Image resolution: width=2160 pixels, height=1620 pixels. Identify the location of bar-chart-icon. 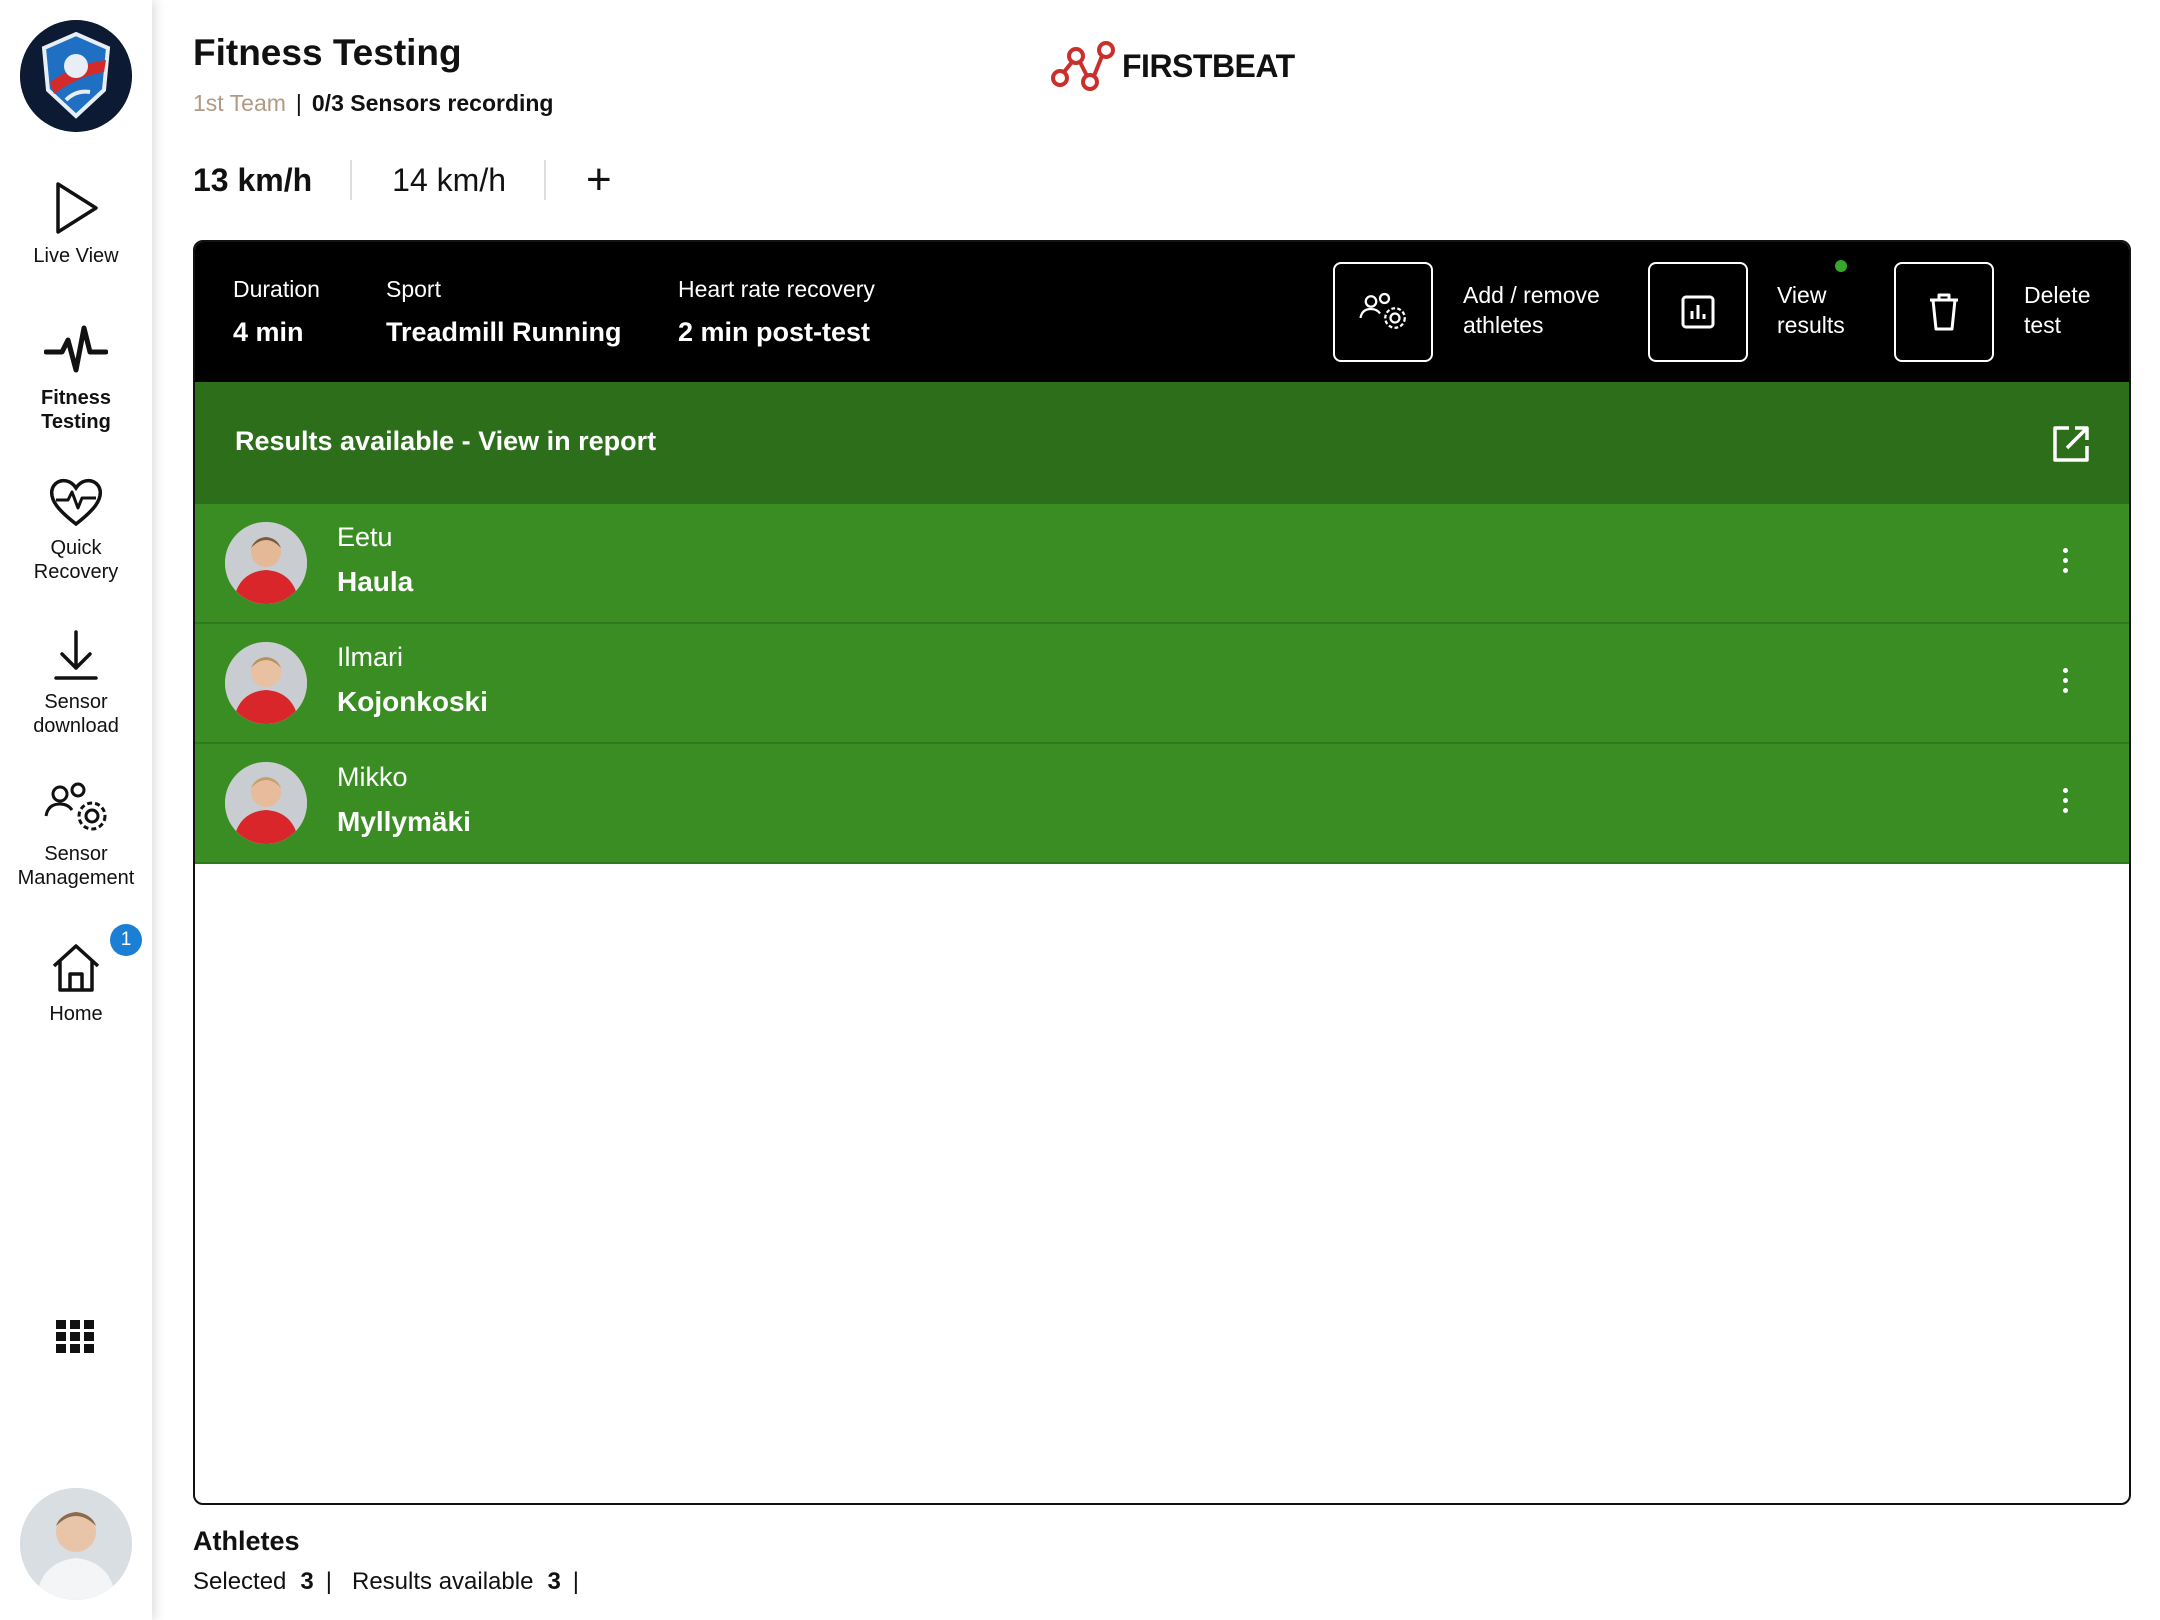
(1698, 312).